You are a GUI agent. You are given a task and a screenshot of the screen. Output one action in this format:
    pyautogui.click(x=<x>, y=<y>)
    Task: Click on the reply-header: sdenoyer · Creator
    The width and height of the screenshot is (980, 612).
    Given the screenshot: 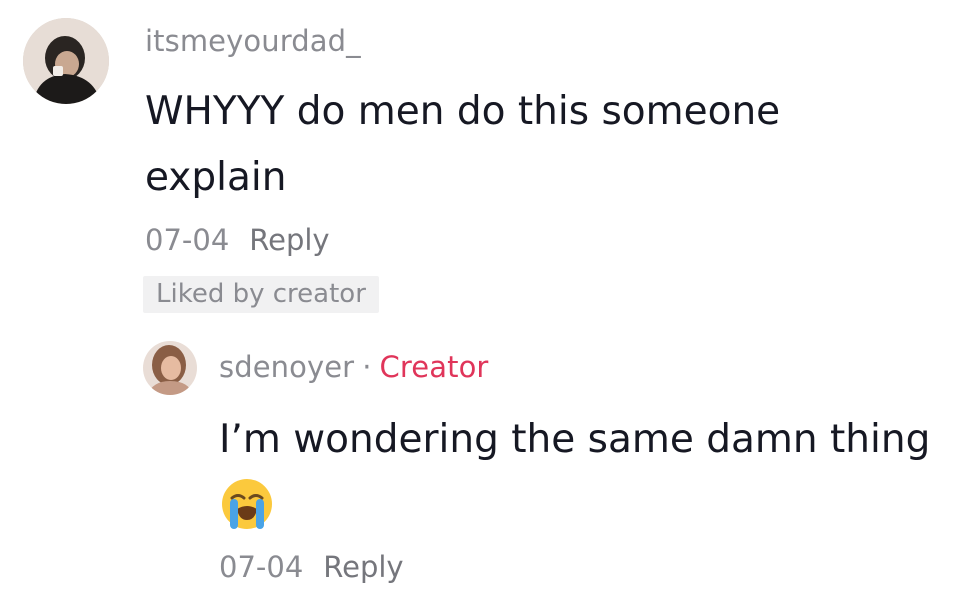 What is the action you would take?
    pyautogui.click(x=353, y=367)
    